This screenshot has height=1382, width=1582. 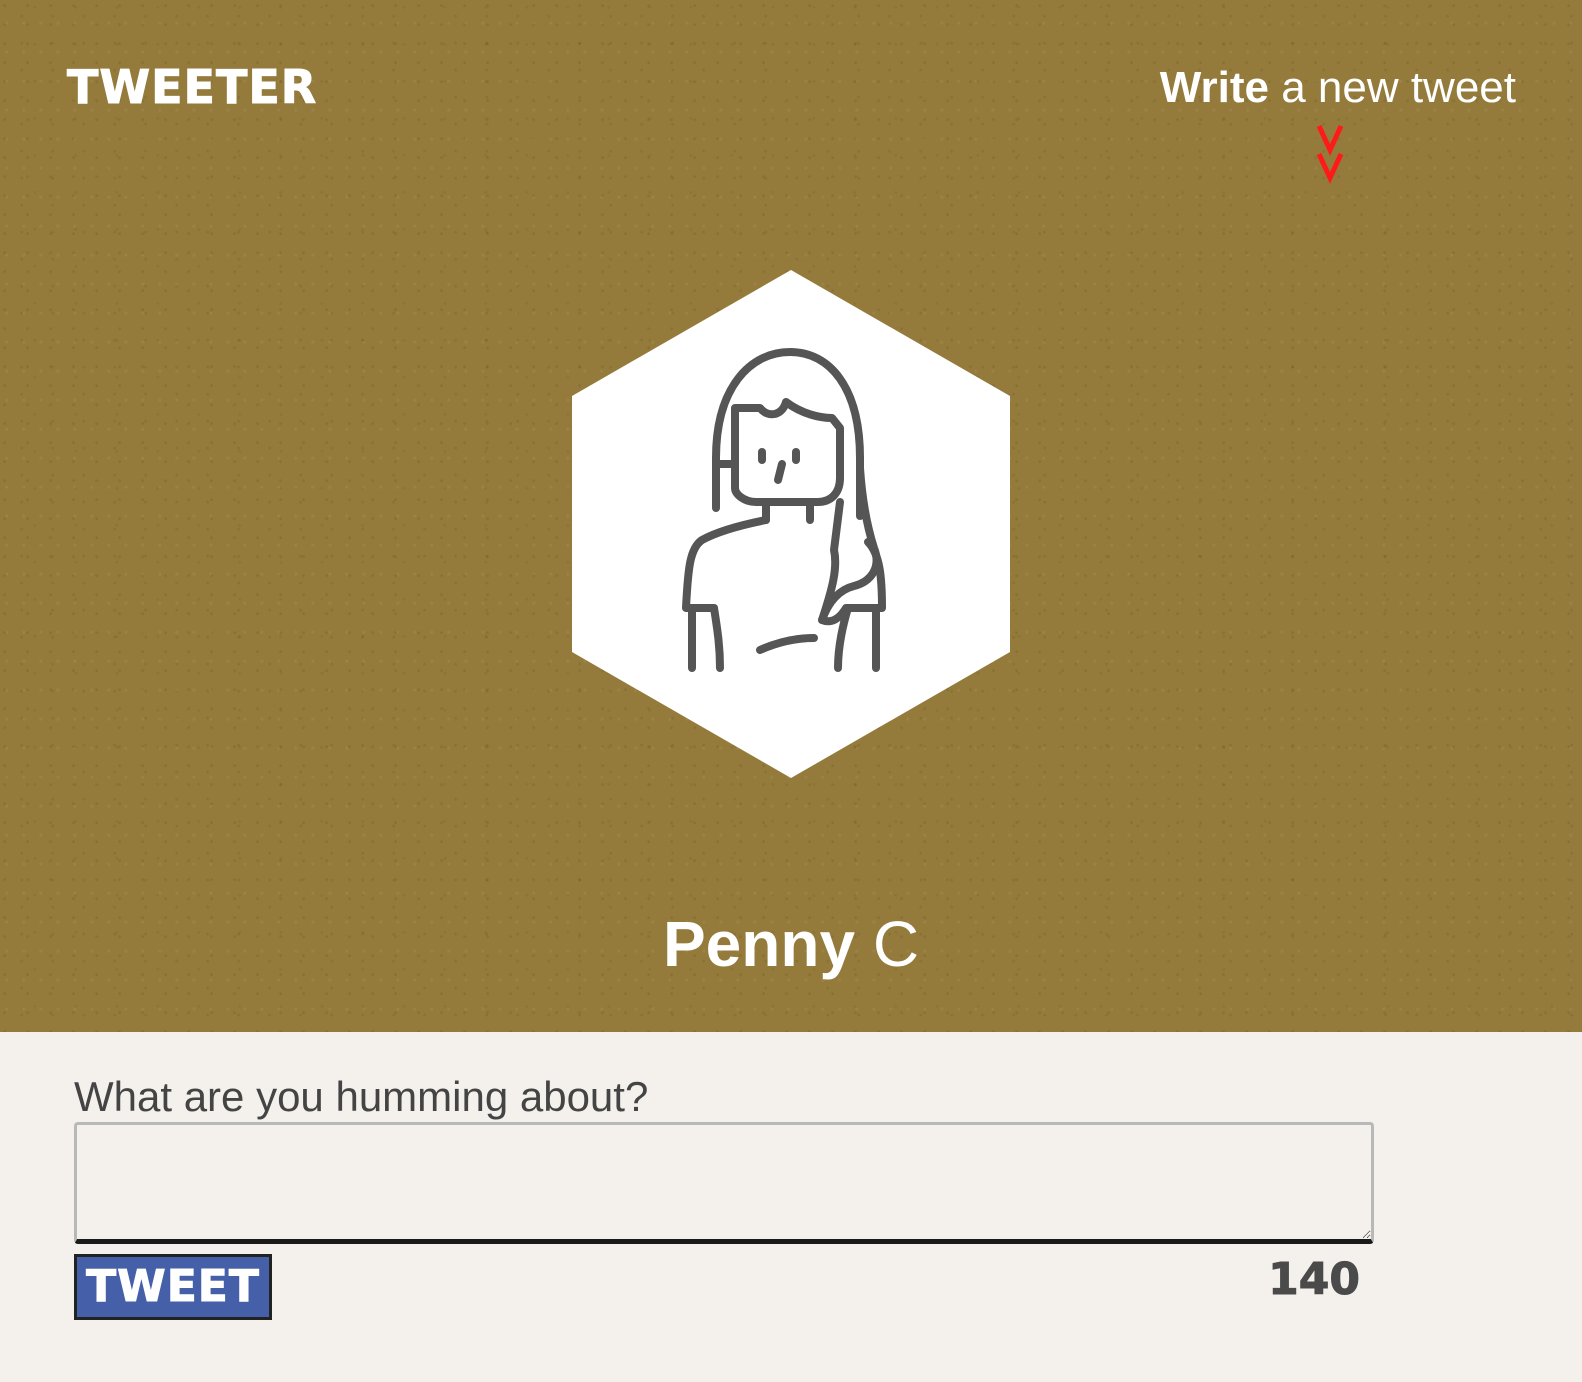 I want to click on user-last-name: C, so click(x=896, y=944).